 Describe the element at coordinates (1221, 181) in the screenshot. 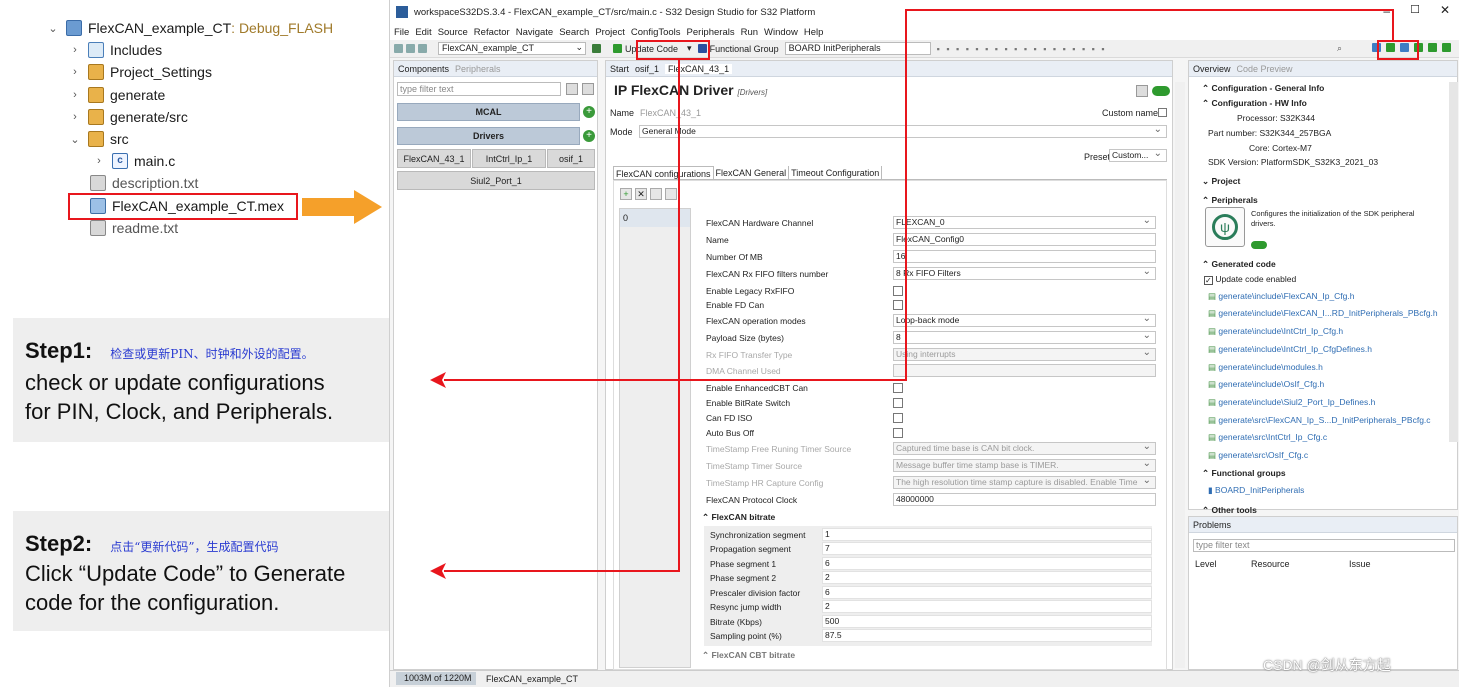

I see `section-project: ⌄ Project` at that location.